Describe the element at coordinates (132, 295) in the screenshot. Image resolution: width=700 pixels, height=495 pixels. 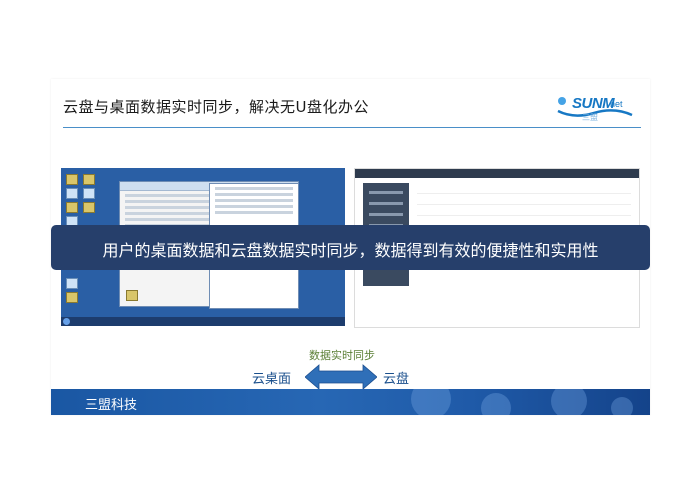
I see `folder-icon` at that location.